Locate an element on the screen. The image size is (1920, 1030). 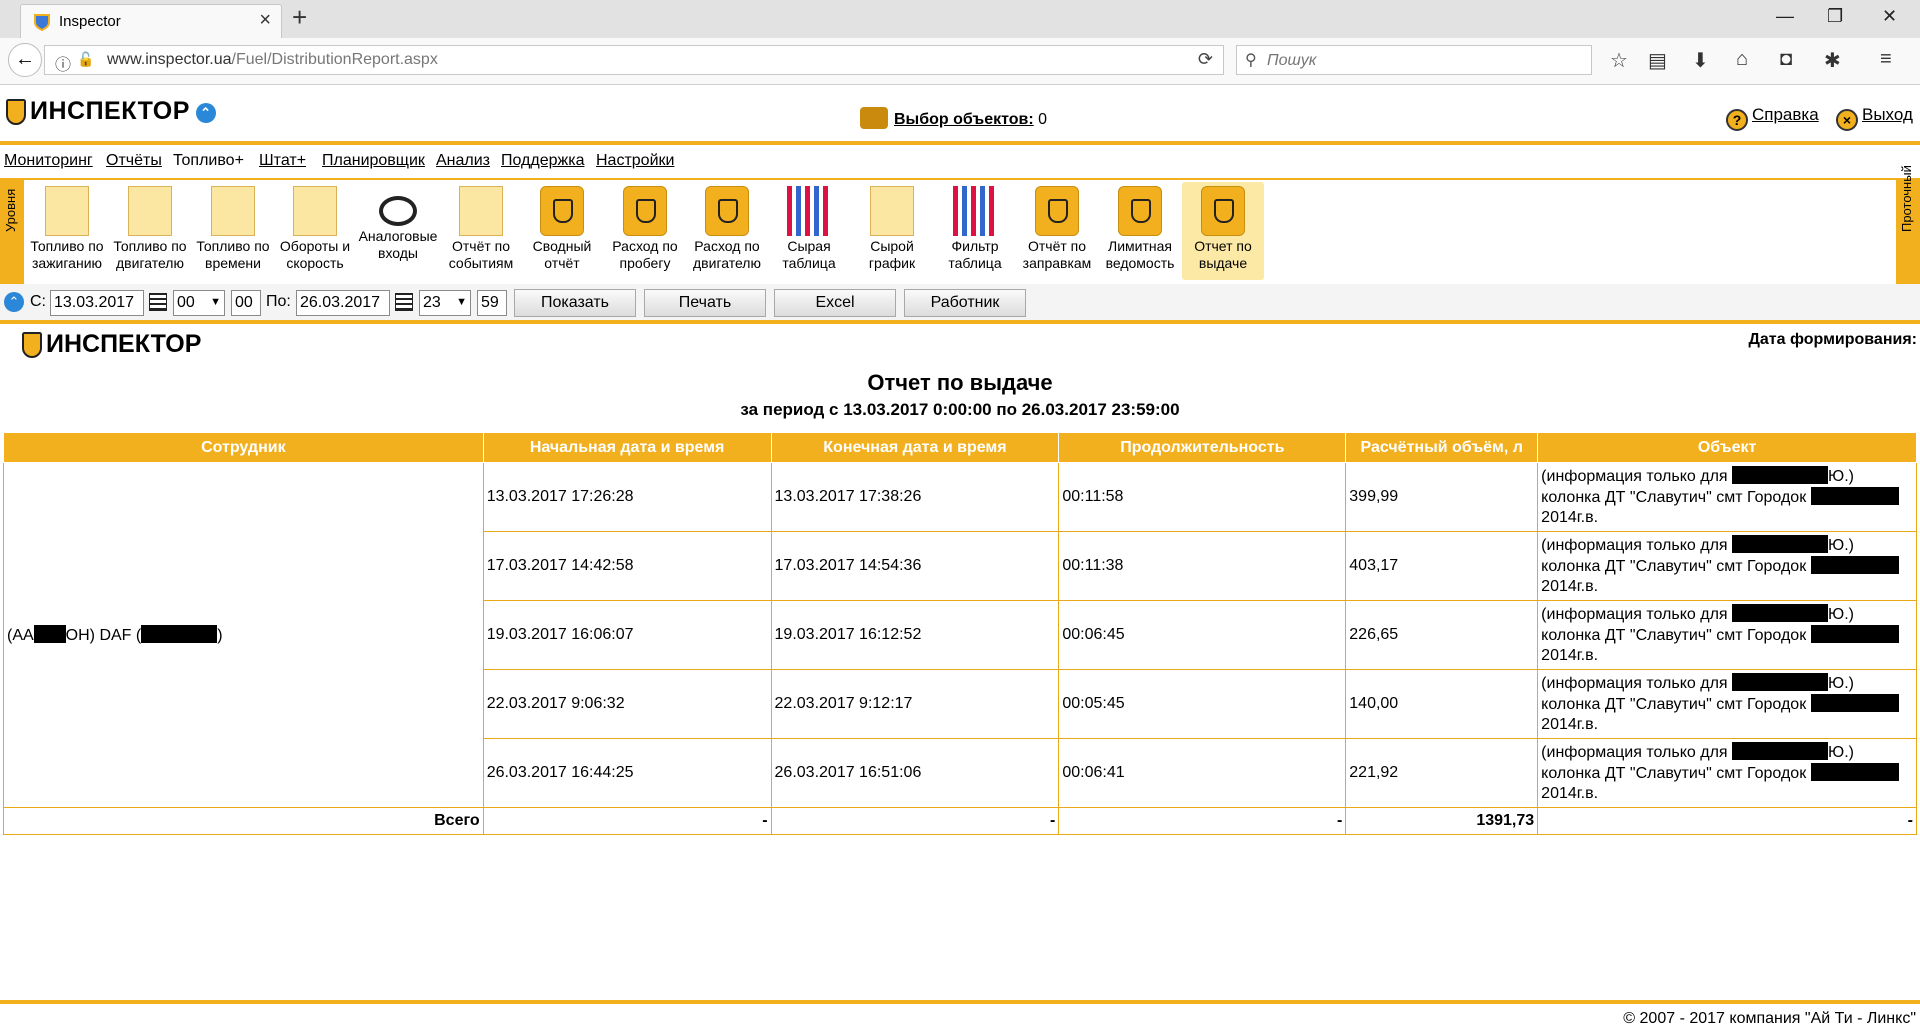
new-tab-icon: + is located at coordinates (299, 17).